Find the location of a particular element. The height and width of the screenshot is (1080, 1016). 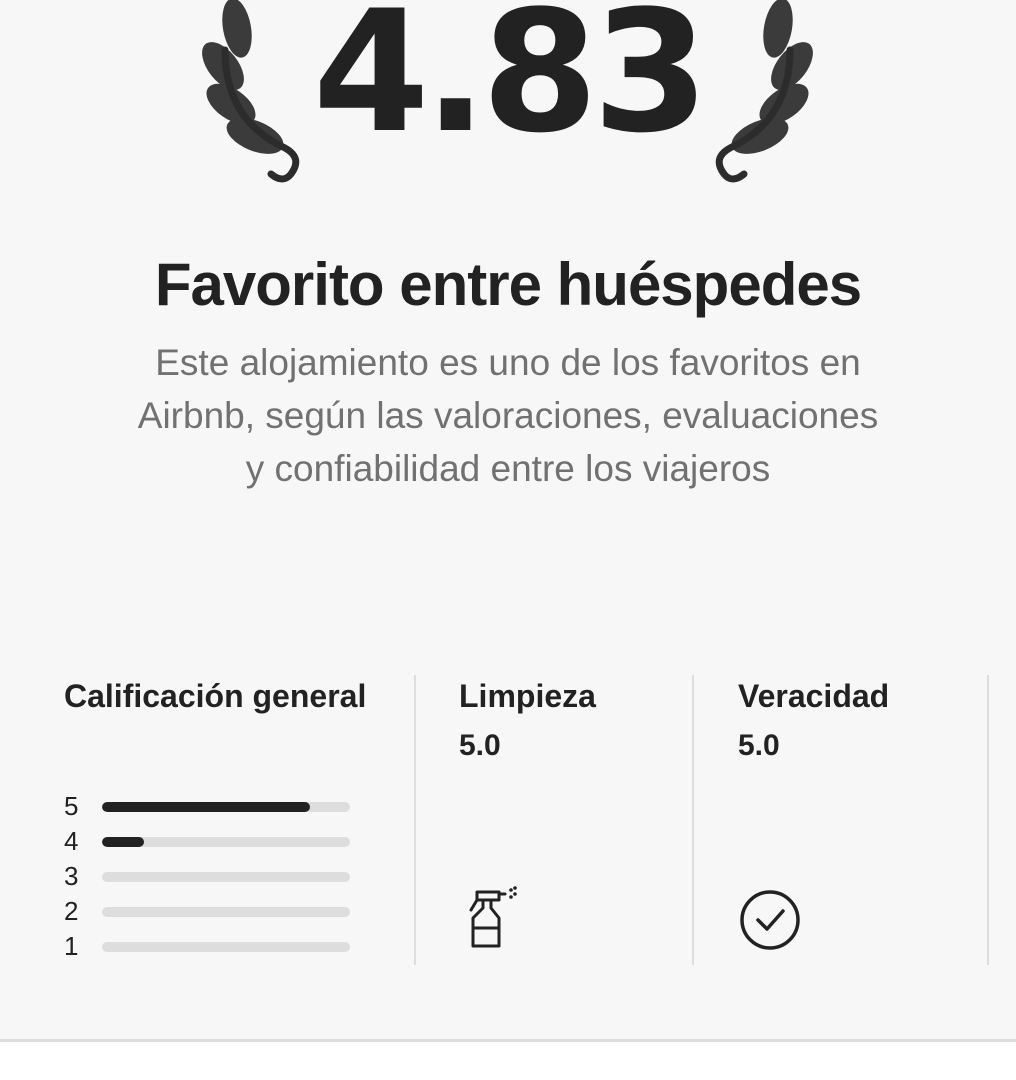

spray-bottle-icon is located at coordinates (493, 917).